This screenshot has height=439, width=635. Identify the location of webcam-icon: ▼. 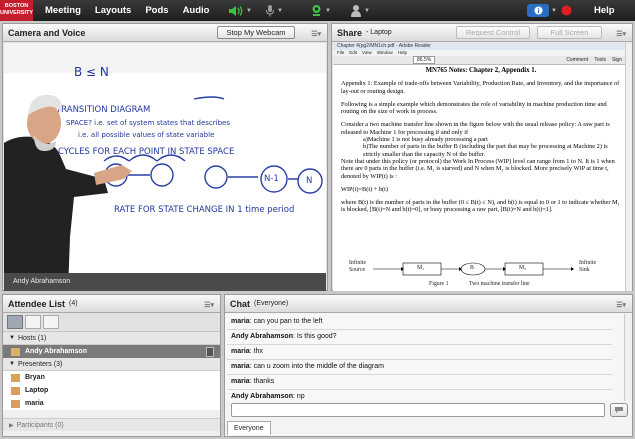
(320, 10).